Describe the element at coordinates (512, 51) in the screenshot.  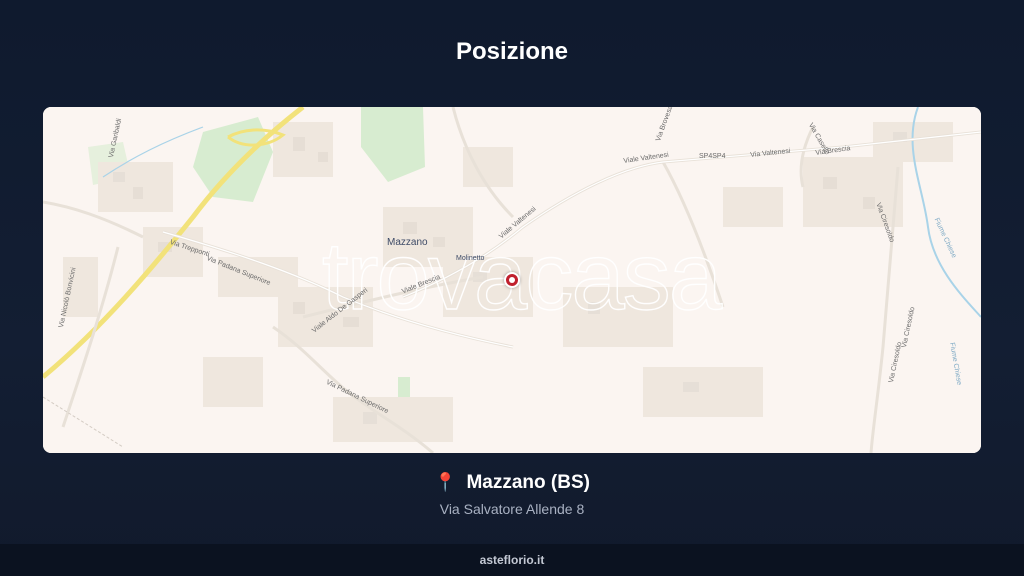
I see `page-title: Posizione` at that location.